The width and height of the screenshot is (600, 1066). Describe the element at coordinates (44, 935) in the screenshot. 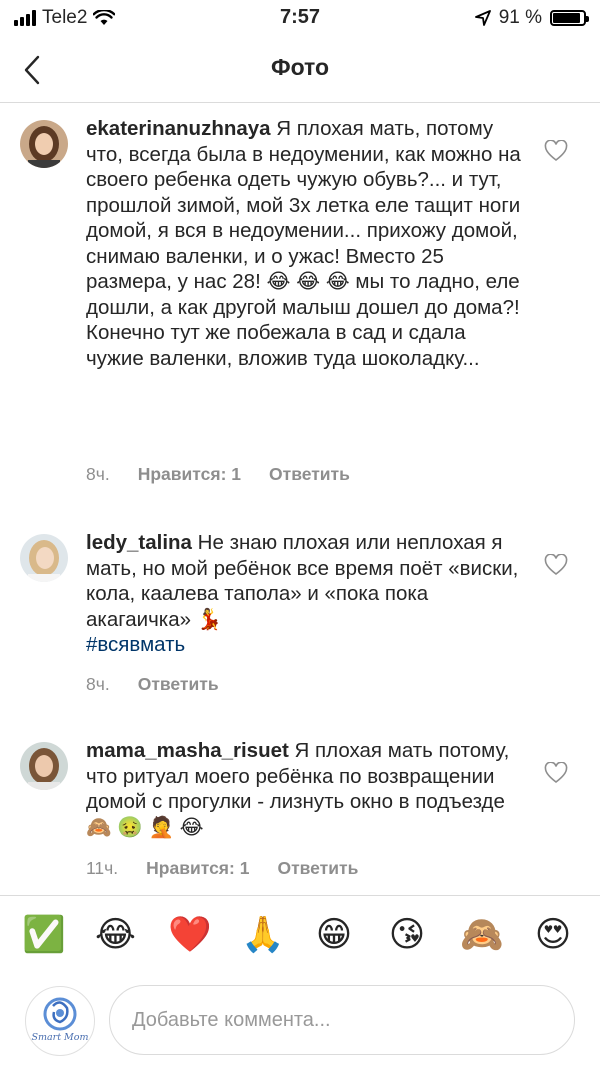

I see `check-mark-emoji-button: ✅` at that location.